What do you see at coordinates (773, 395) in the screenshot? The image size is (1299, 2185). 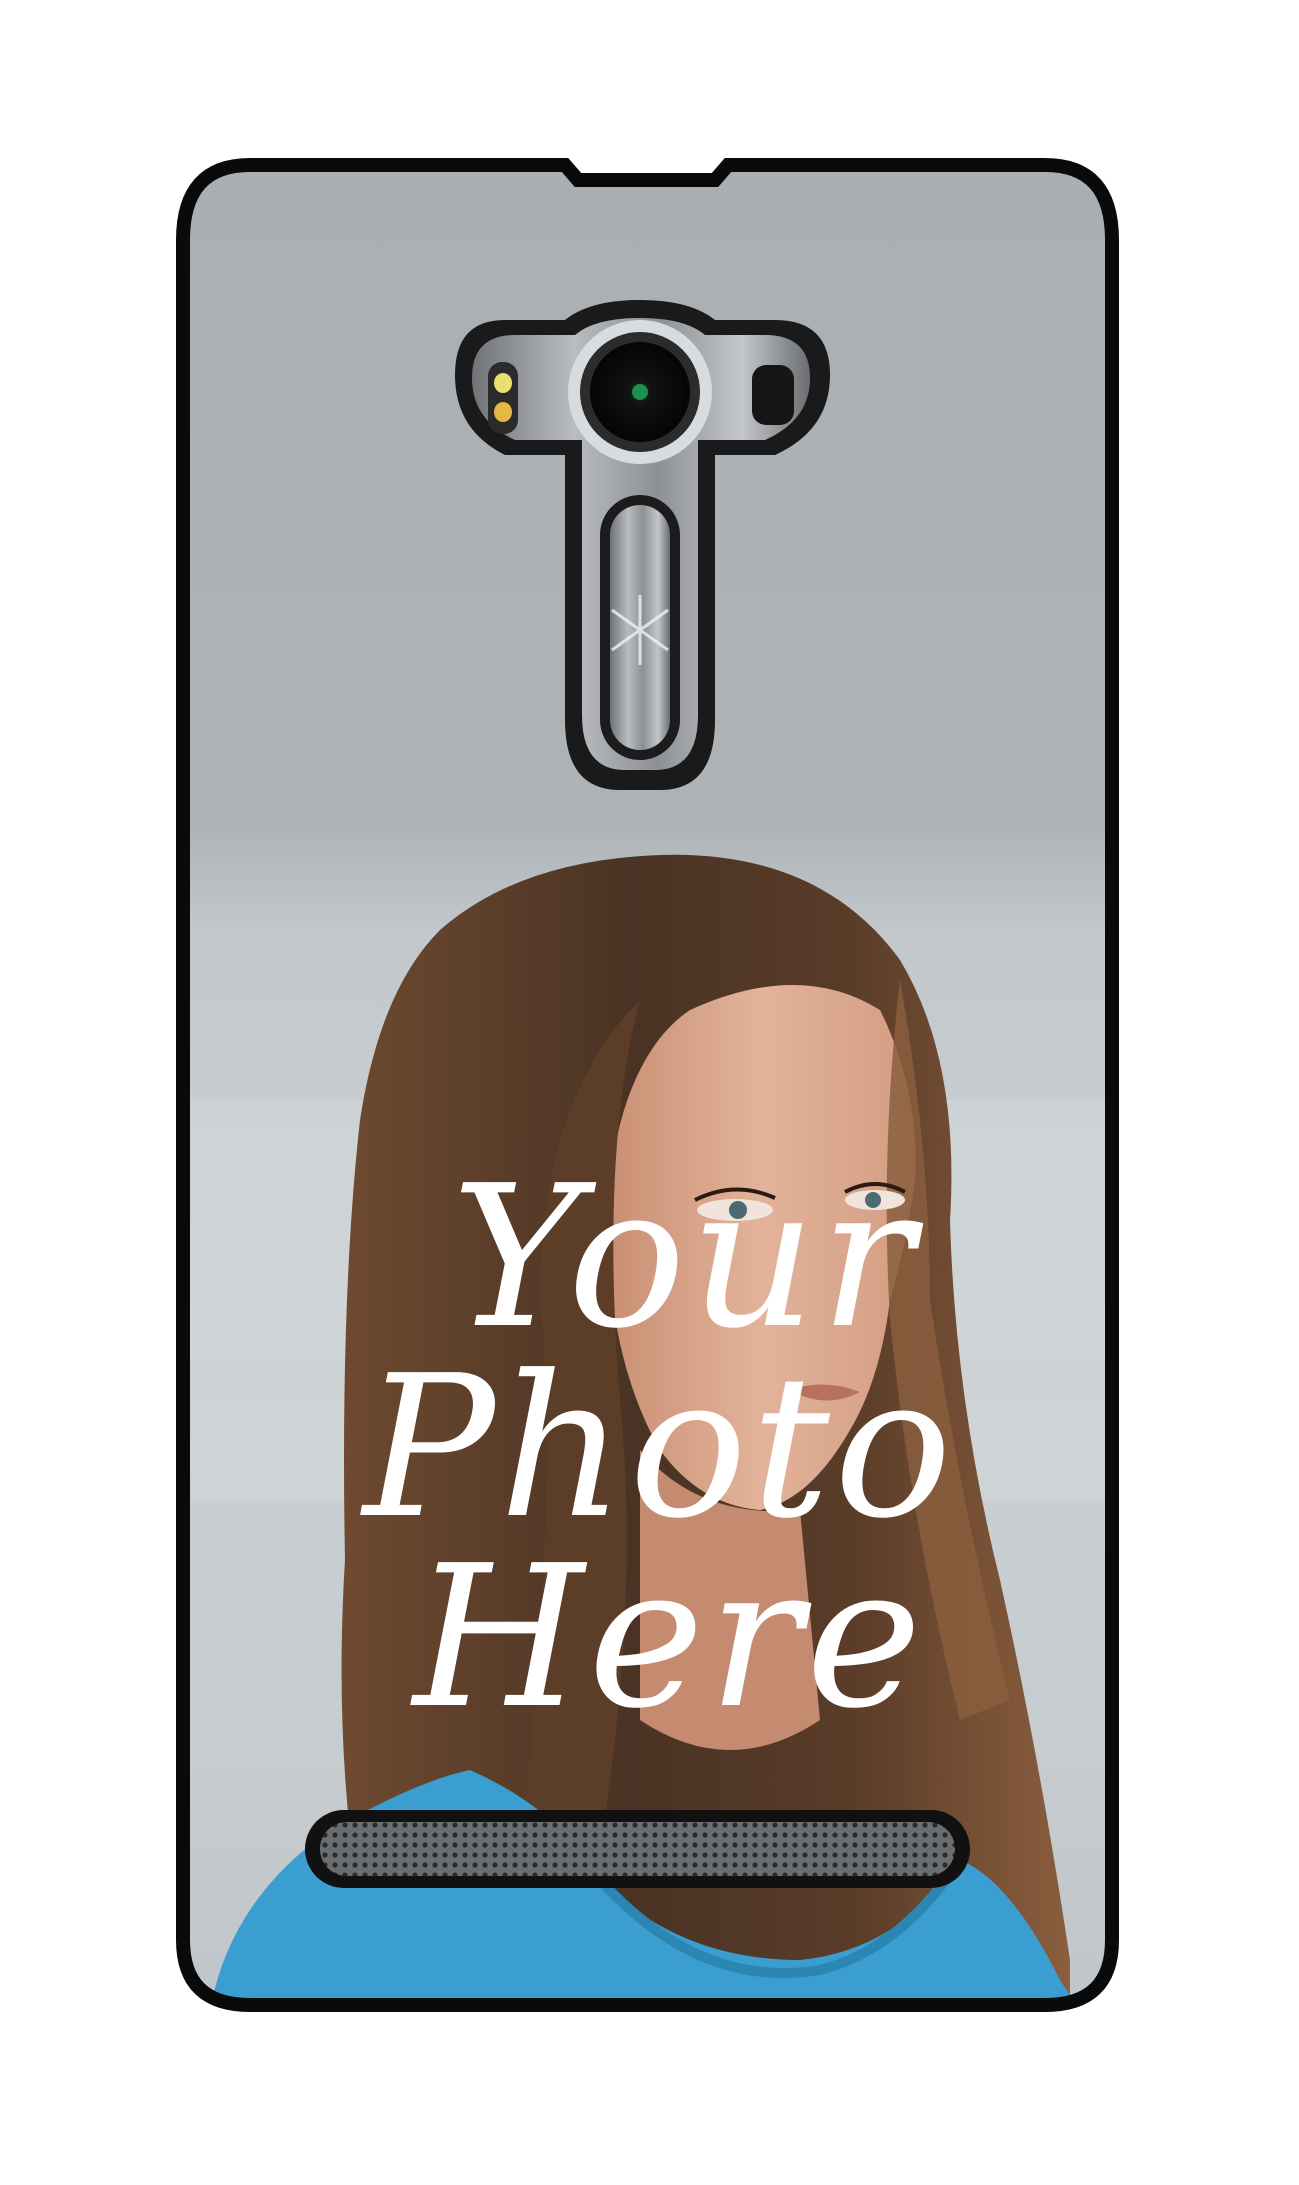 I see `laser-sensor-icon` at bounding box center [773, 395].